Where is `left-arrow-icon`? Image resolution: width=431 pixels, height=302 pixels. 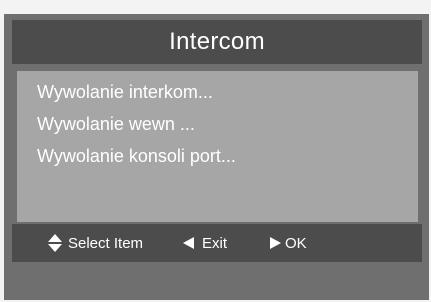 left-arrow-icon is located at coordinates (188, 243).